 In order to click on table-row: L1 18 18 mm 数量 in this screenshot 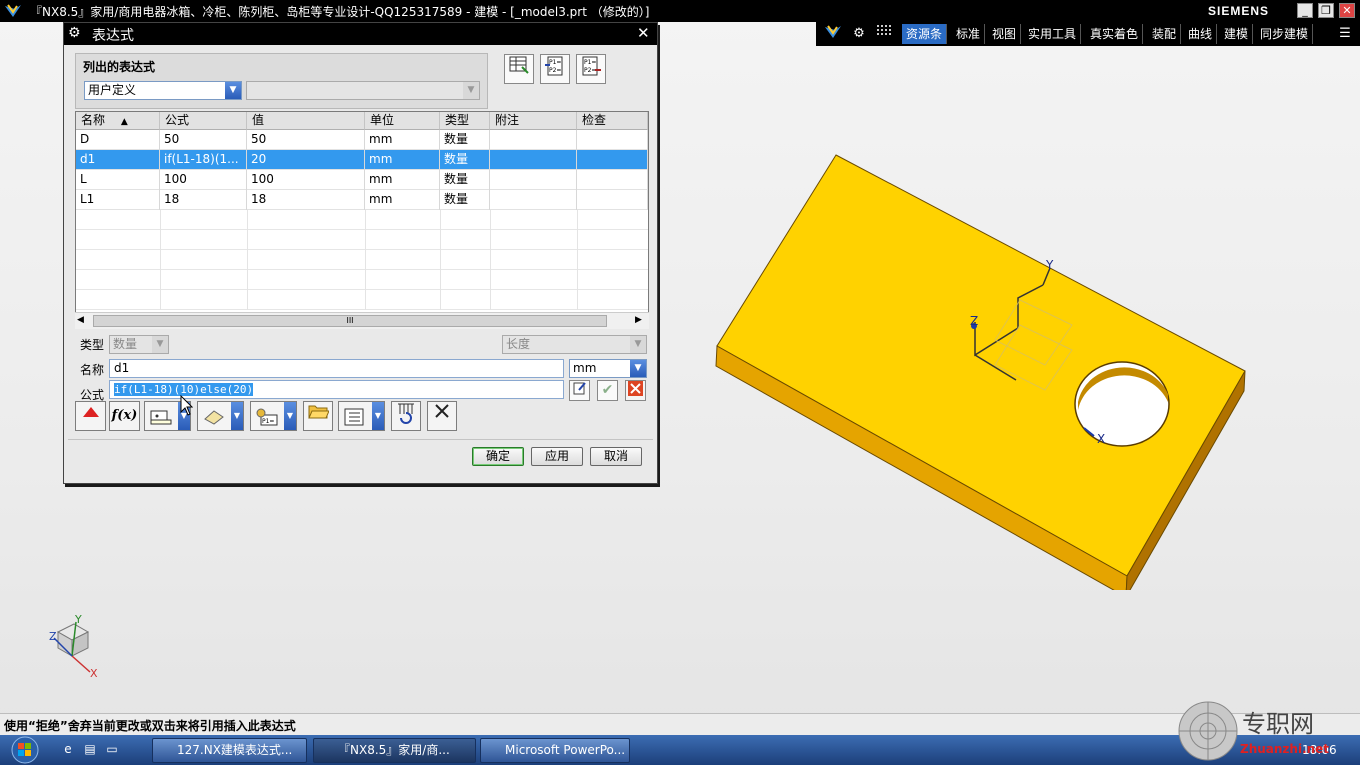, I will do `click(362, 200)`.